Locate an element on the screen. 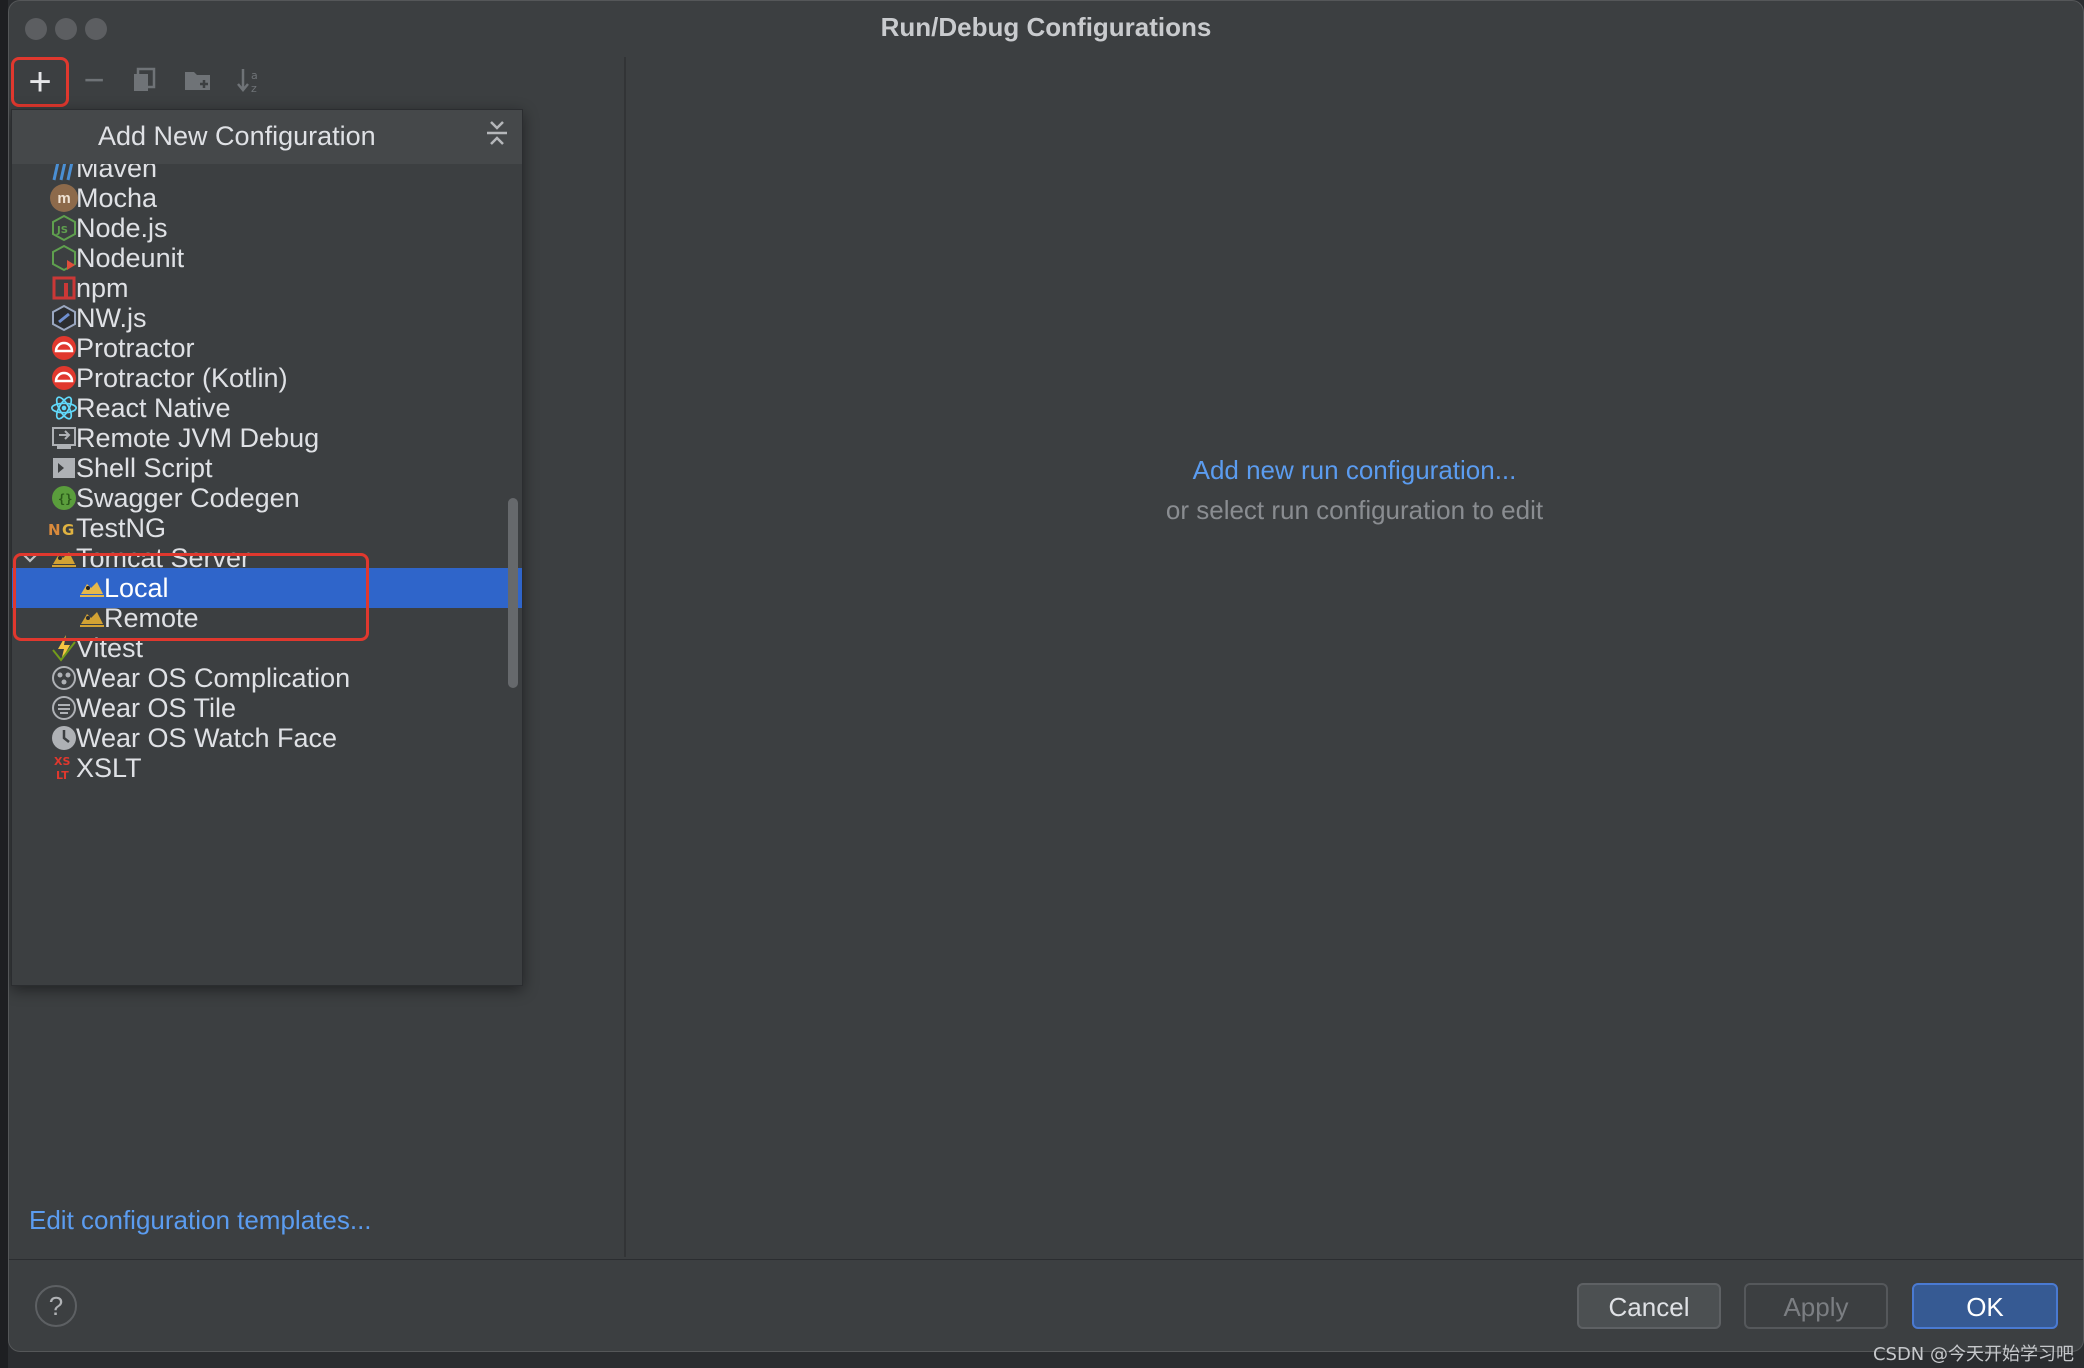 This screenshot has width=2084, height=1368. window-title: Run/Debug Configurations is located at coordinates (1046, 27).